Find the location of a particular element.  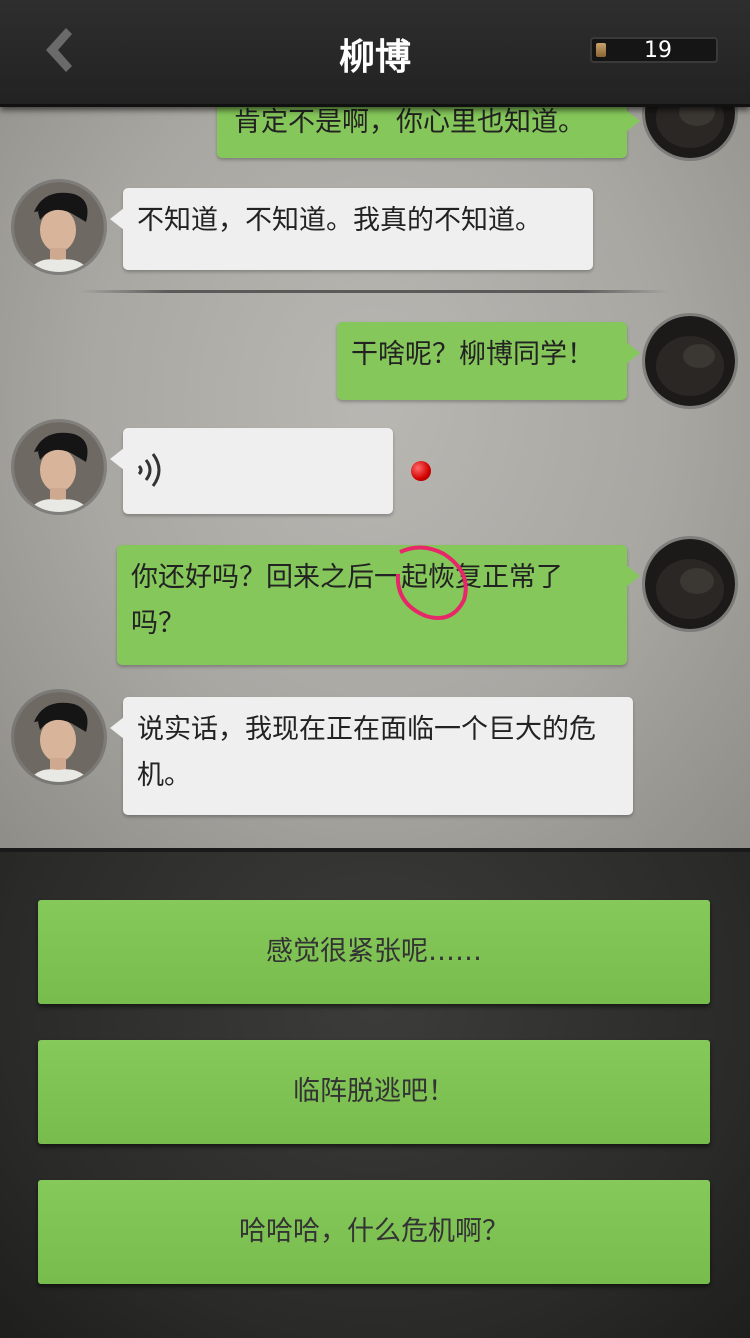

chat-bubble-them: 不知道，不知道。我真的不知道。 is located at coordinates (351, 229).